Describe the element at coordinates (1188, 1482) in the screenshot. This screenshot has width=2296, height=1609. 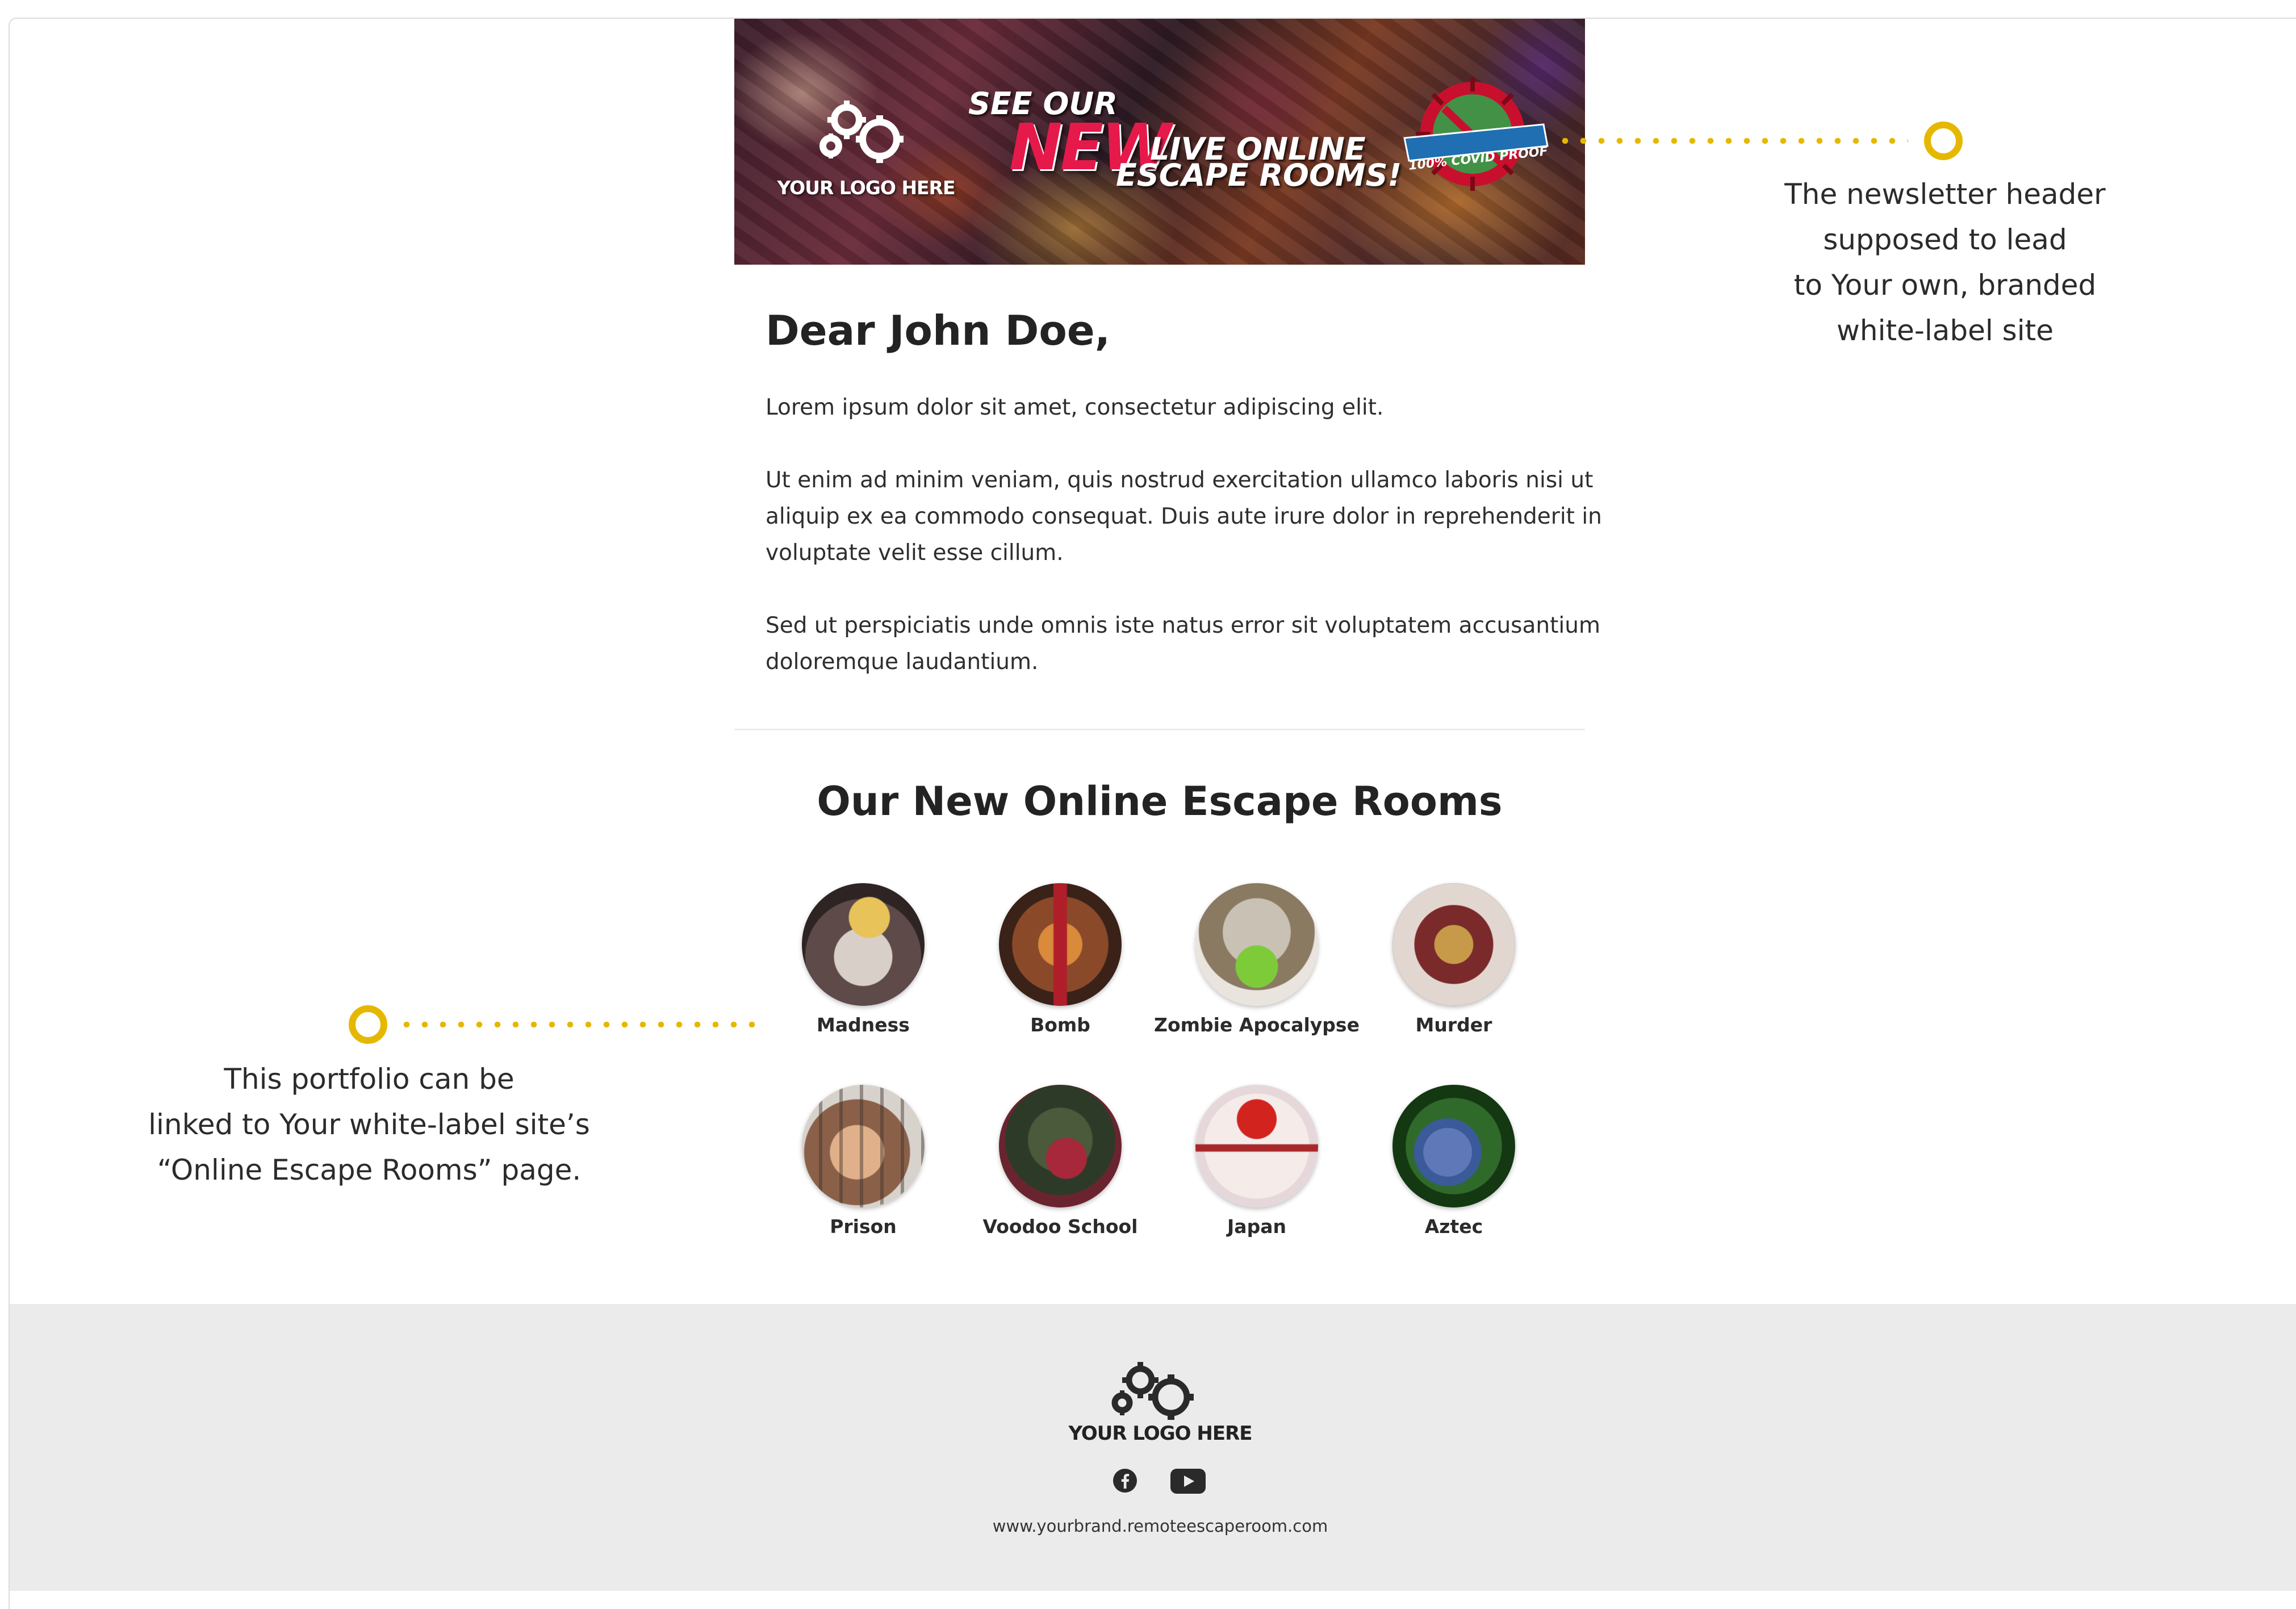
I see `youtube-icon` at that location.